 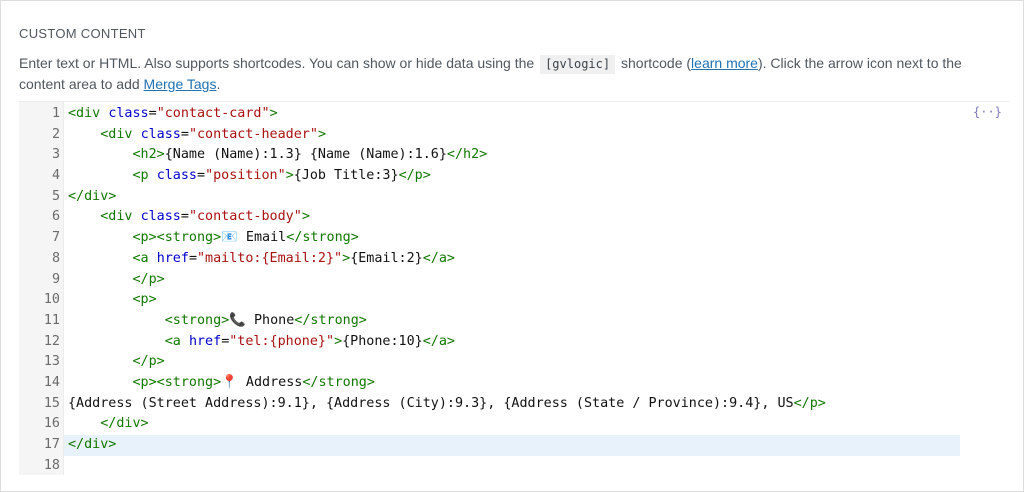 What do you see at coordinates (55, 217) in the screenshot?
I see `line-number: 6` at bounding box center [55, 217].